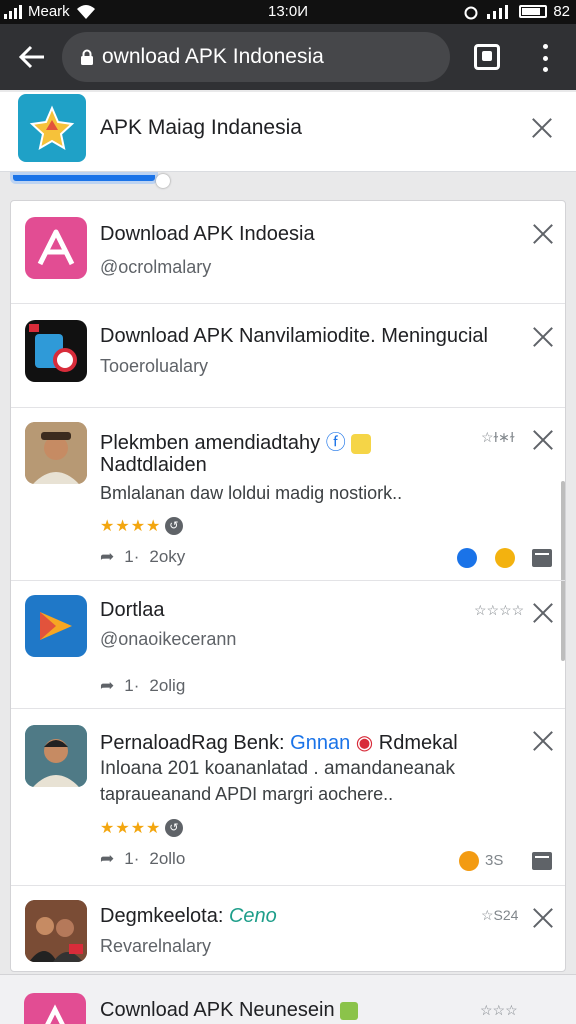  Describe the element at coordinates (167, 556) in the screenshot. I see `meta-time: 2oky` at that location.